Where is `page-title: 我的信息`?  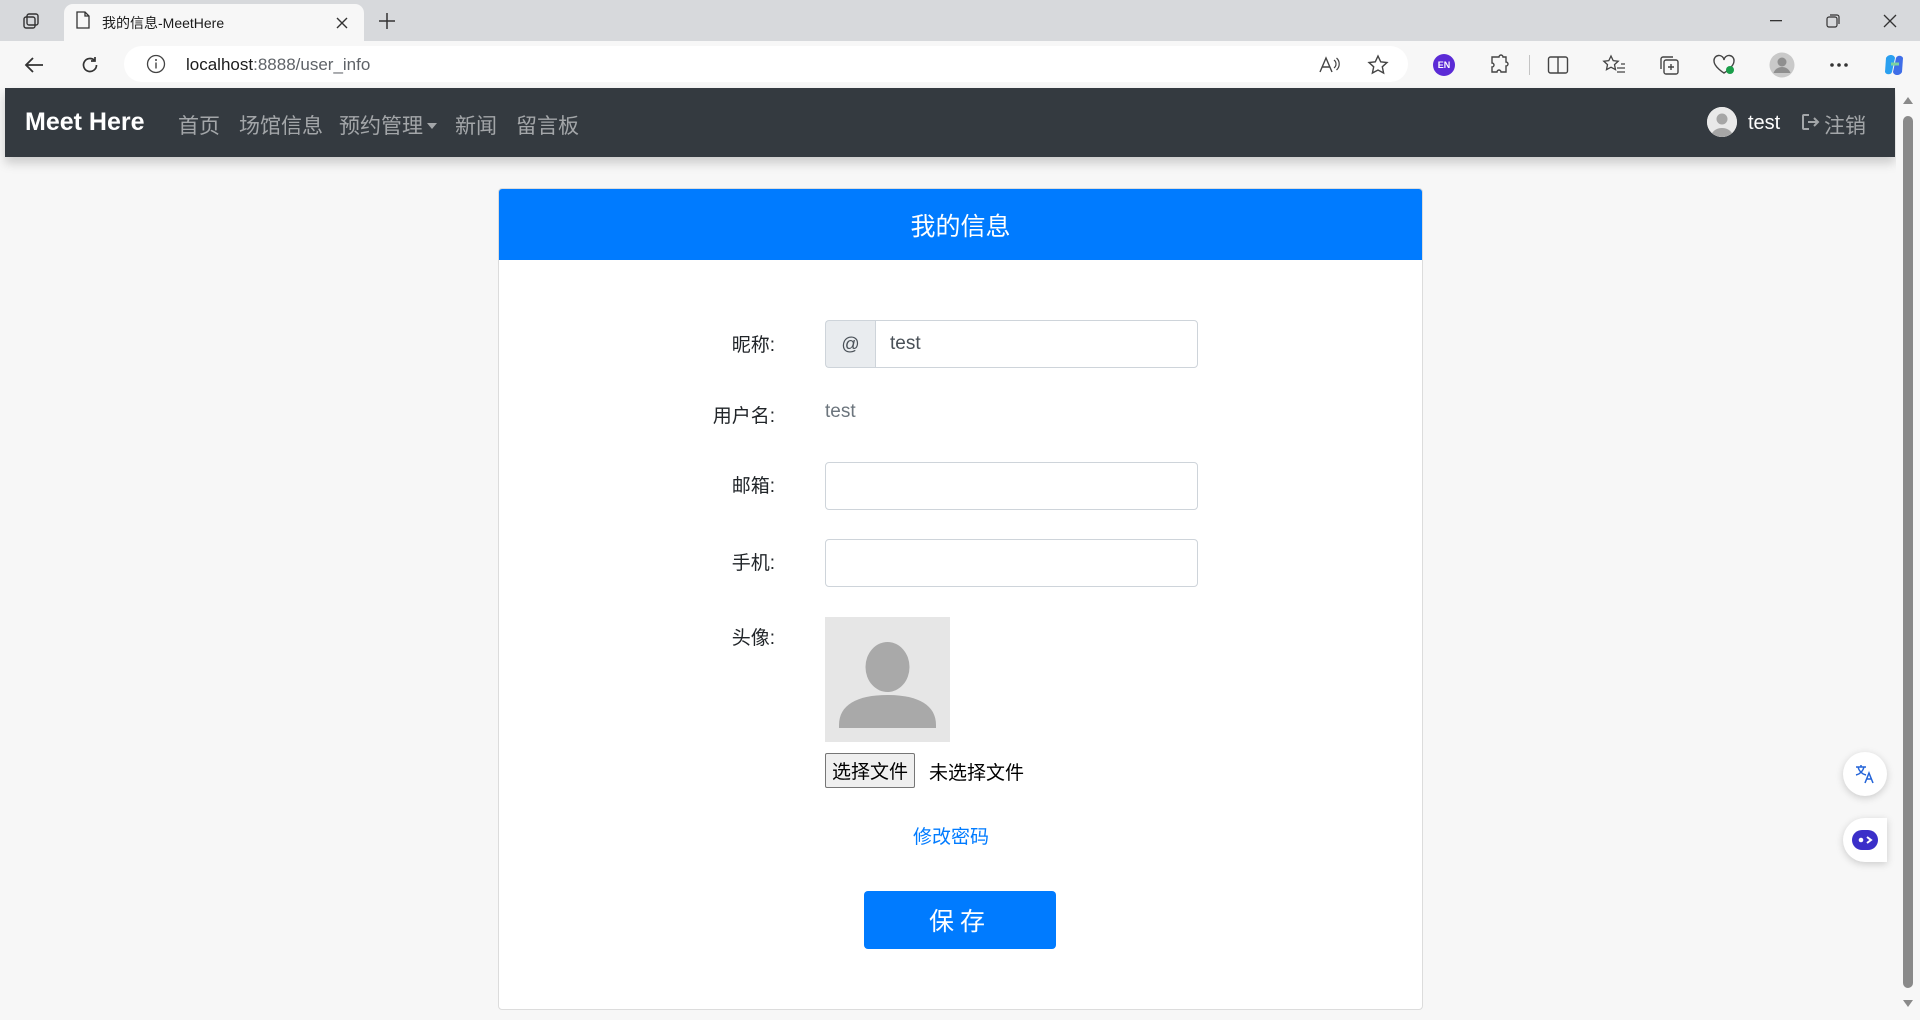 page-title: 我的信息 is located at coordinates (960, 226).